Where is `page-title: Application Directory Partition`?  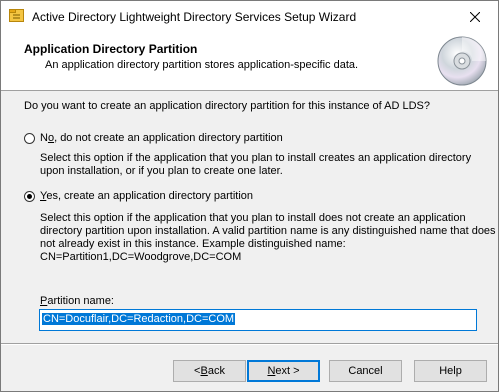
page-title: Application Directory Partition is located at coordinates (111, 49).